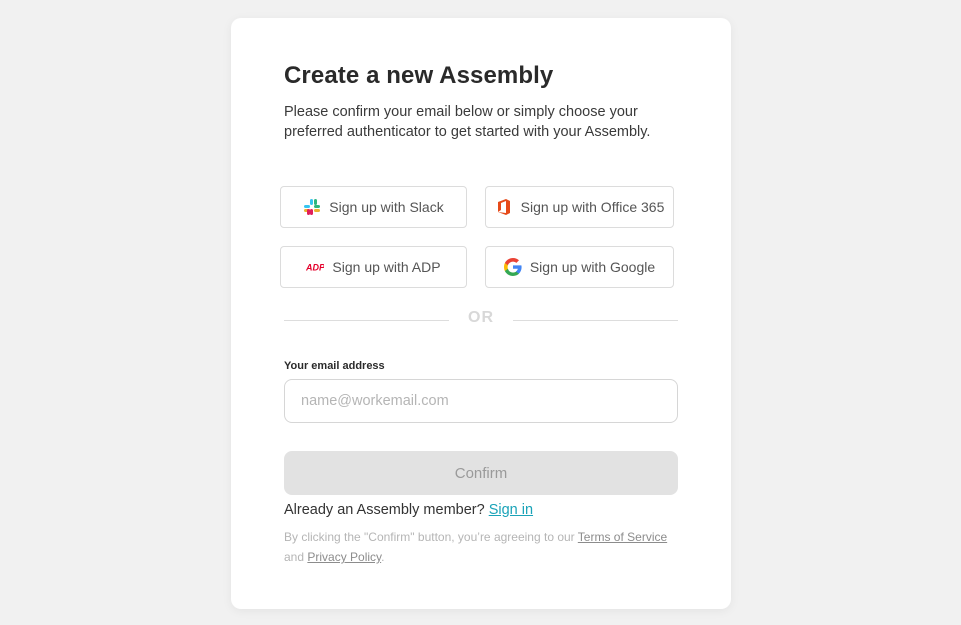  Describe the element at coordinates (419, 75) in the screenshot. I see `page-title: Create a new Assembly` at that location.